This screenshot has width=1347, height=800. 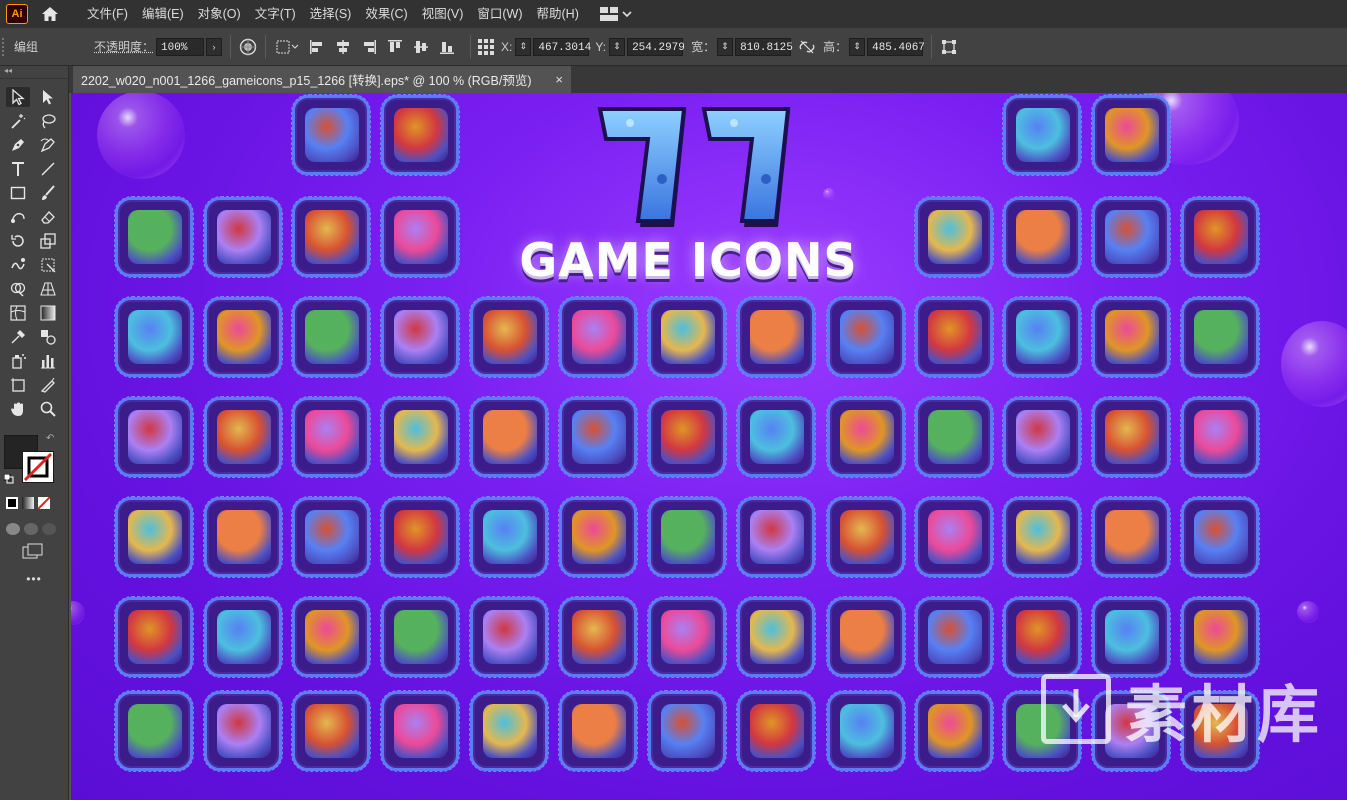 I want to click on reference-point-icon, so click(x=486, y=47).